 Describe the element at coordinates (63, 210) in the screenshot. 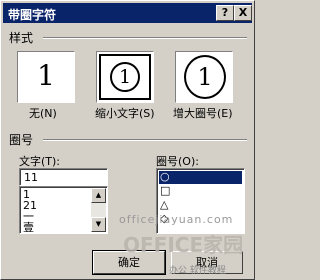

I see `text-list: 1 21 一 壹 ▲ ▼` at that location.